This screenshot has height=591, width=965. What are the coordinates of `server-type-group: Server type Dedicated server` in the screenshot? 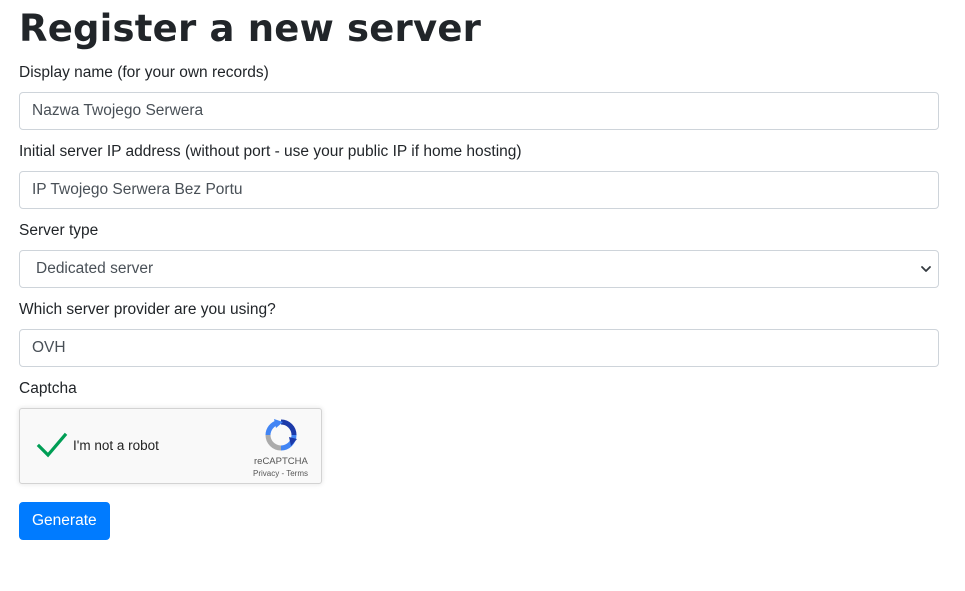 It's located at (479, 254).